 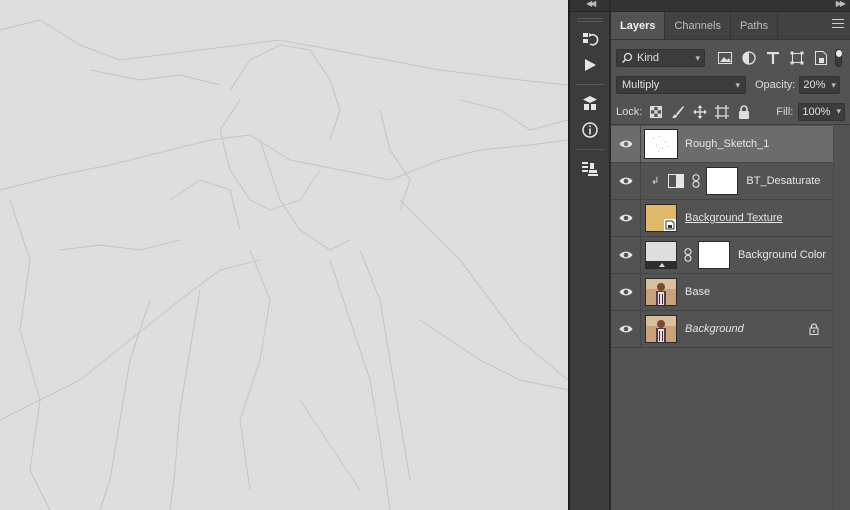 I want to click on layer-bt-desaturate: ↲ BT_Desaturate, so click(x=722, y=181).